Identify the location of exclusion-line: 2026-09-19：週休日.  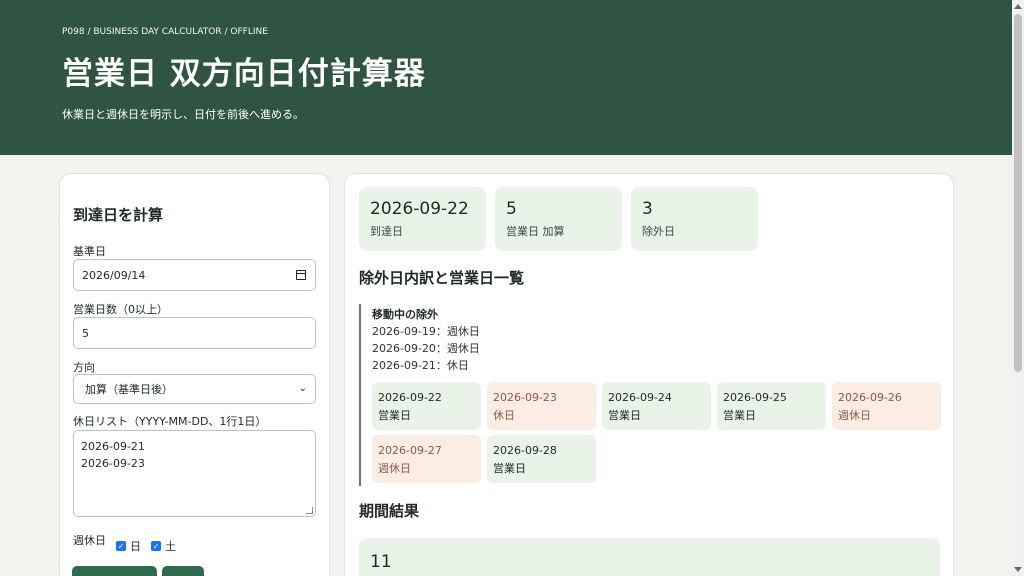
(426, 331).